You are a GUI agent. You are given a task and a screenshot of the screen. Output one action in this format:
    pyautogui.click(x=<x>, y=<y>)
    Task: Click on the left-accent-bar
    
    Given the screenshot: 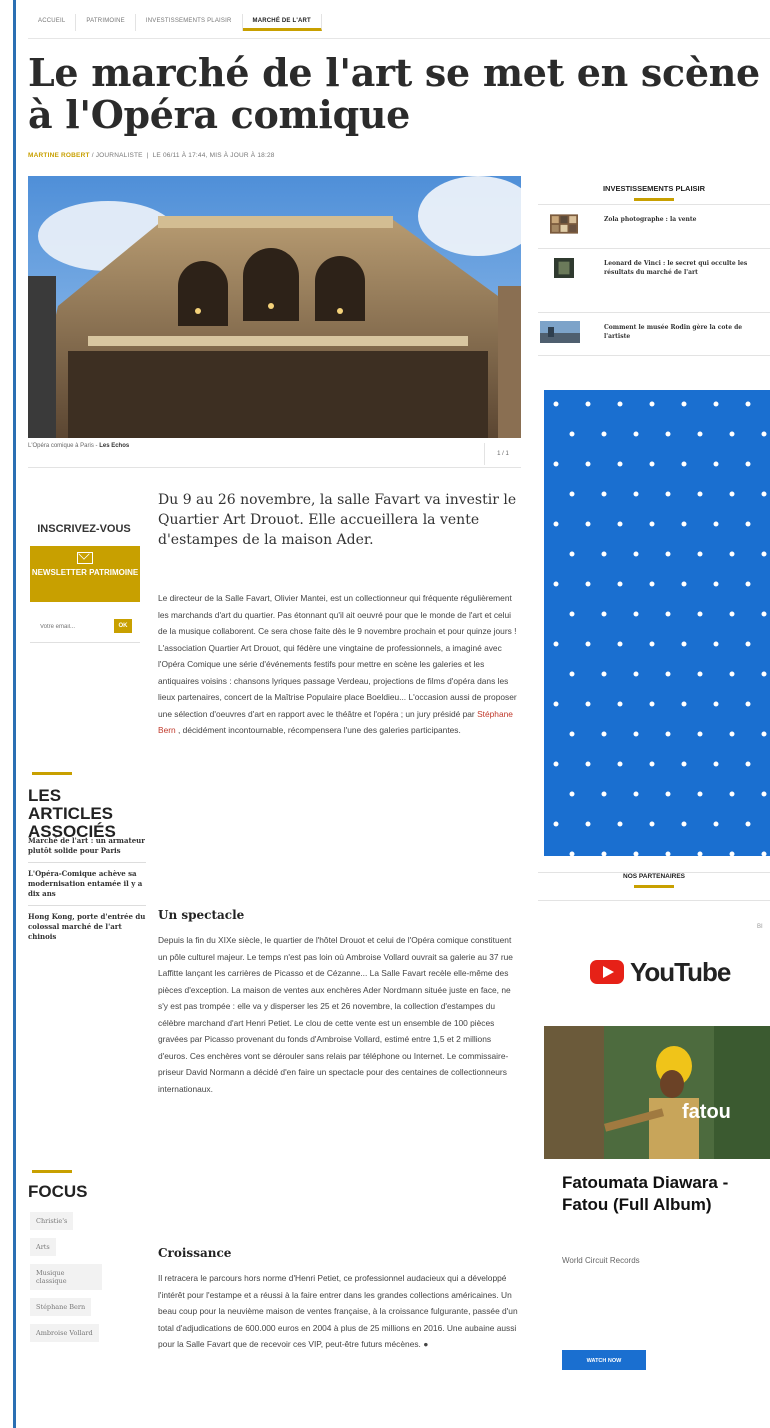 What is the action you would take?
    pyautogui.click(x=14, y=714)
    